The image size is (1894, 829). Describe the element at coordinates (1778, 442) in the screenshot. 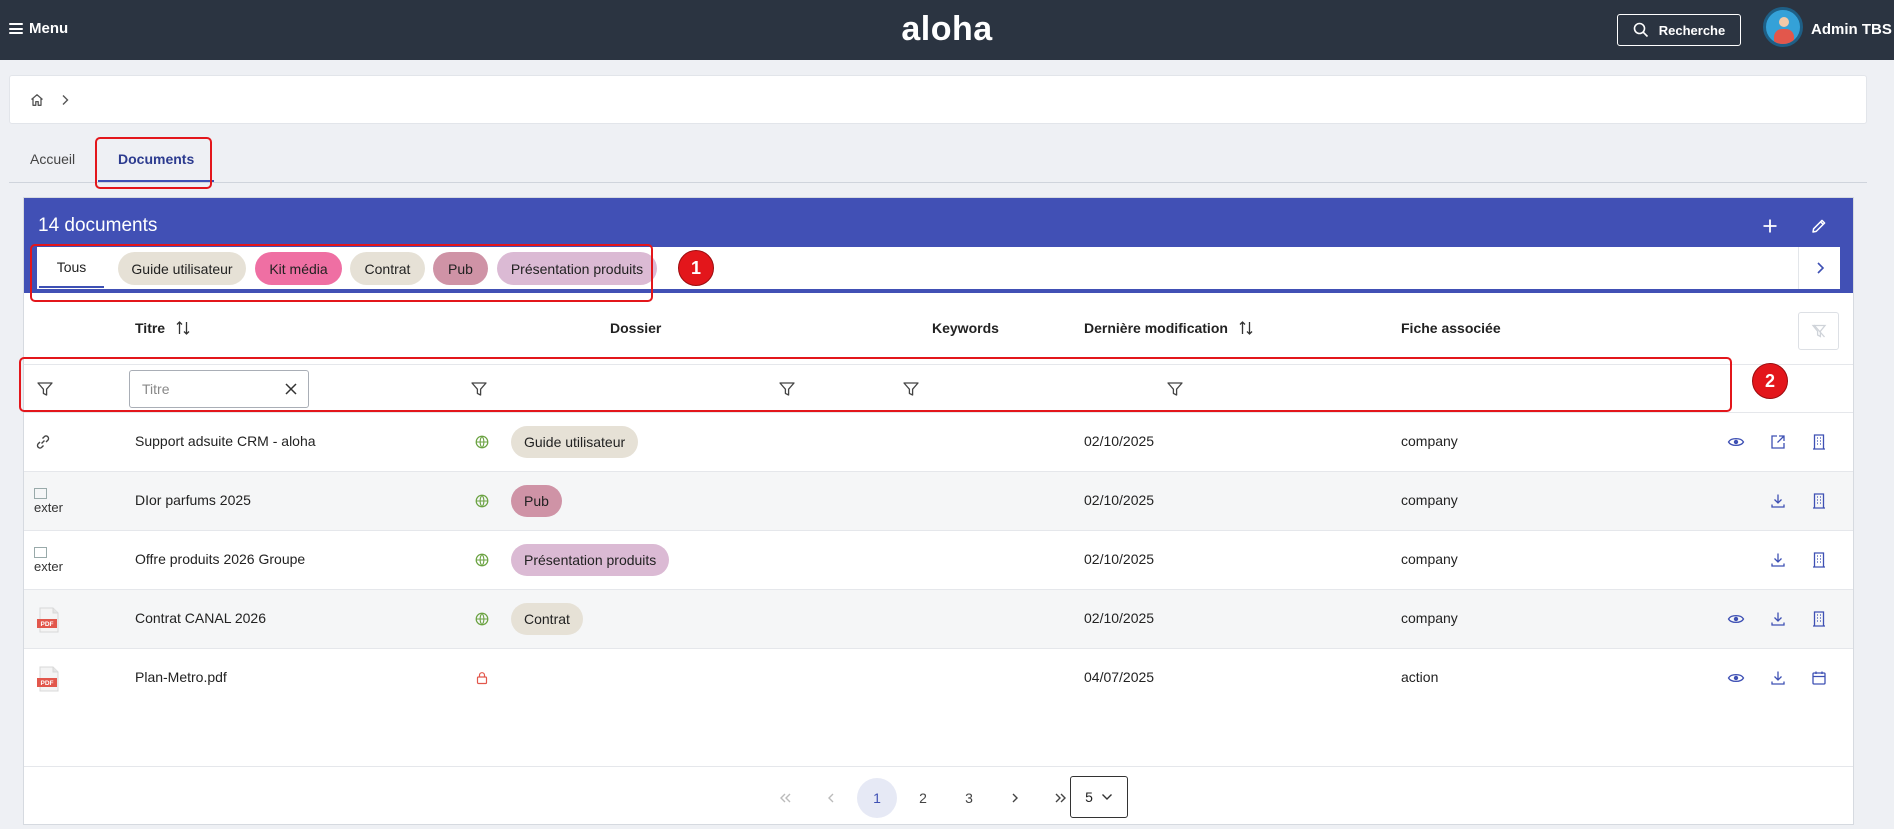

I see `external-link-icon` at that location.